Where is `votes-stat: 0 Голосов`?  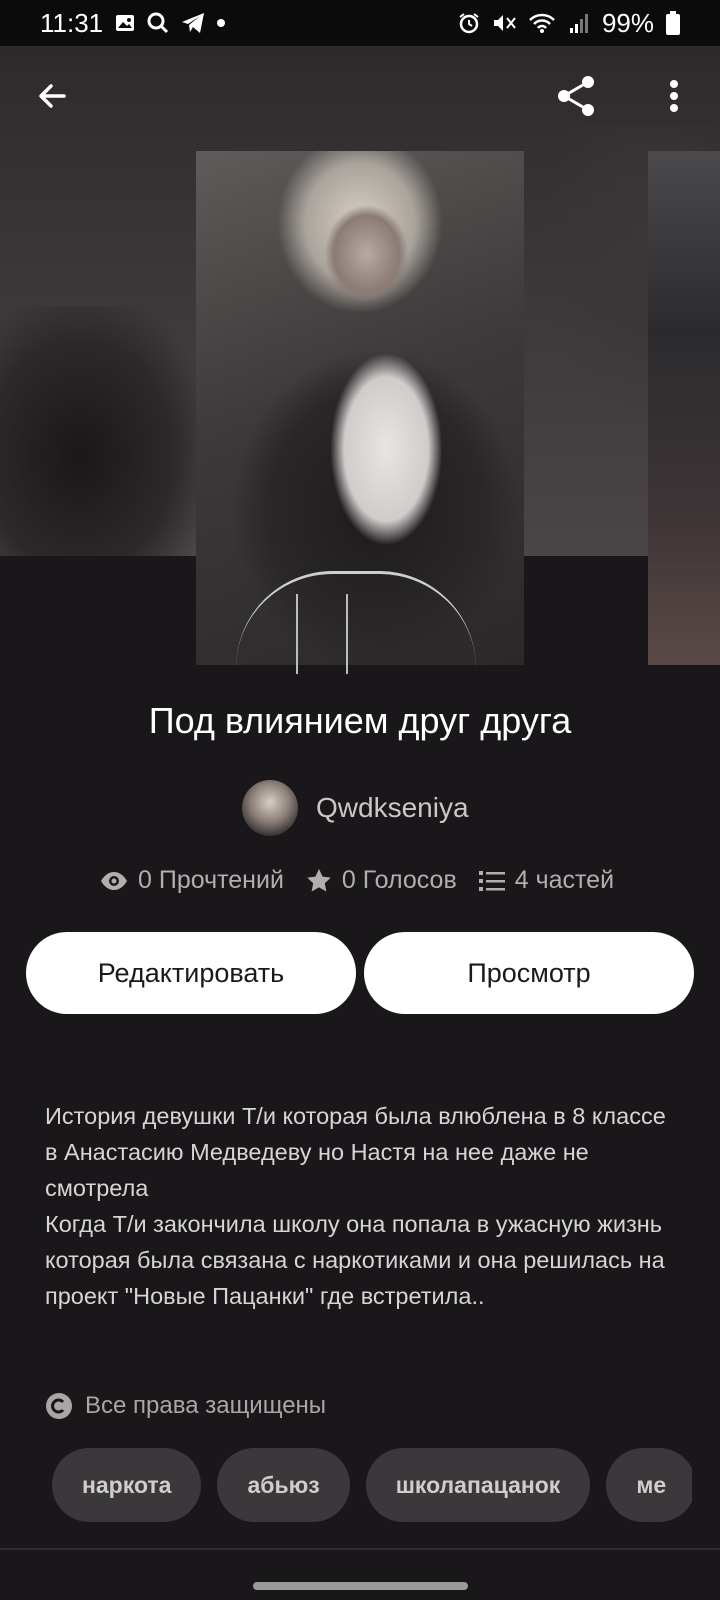
votes-stat: 0 Голосов is located at coordinates (381, 880).